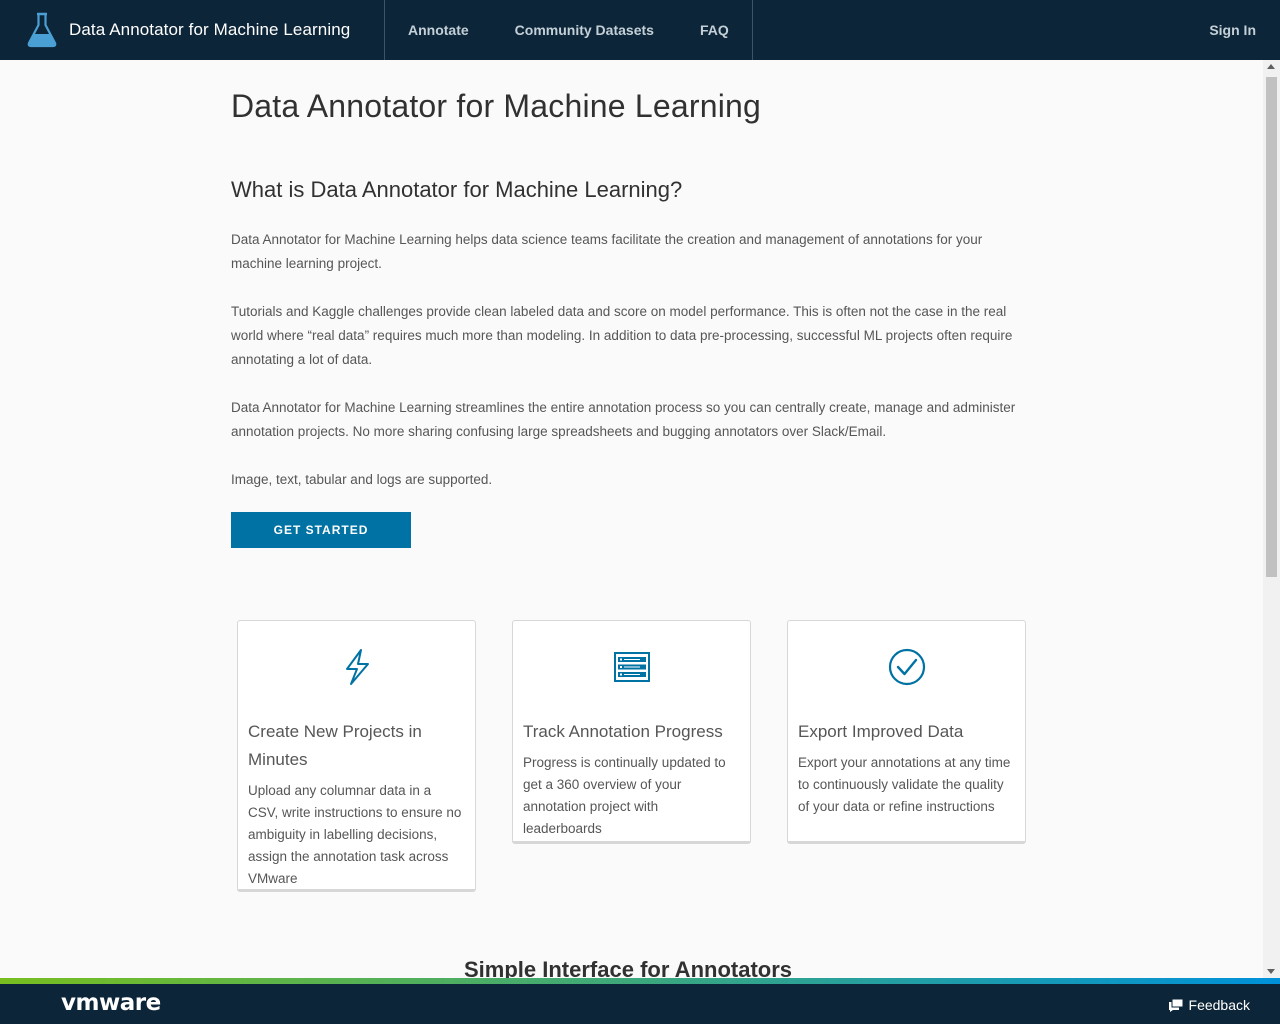 The width and height of the screenshot is (1280, 1024). Describe the element at coordinates (42, 30) in the screenshot. I see `flask-icon` at that location.